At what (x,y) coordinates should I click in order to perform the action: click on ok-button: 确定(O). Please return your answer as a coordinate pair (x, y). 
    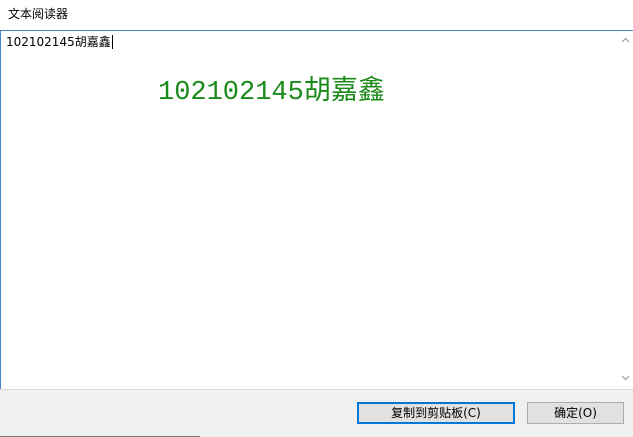
    Looking at the image, I should click on (575, 413).